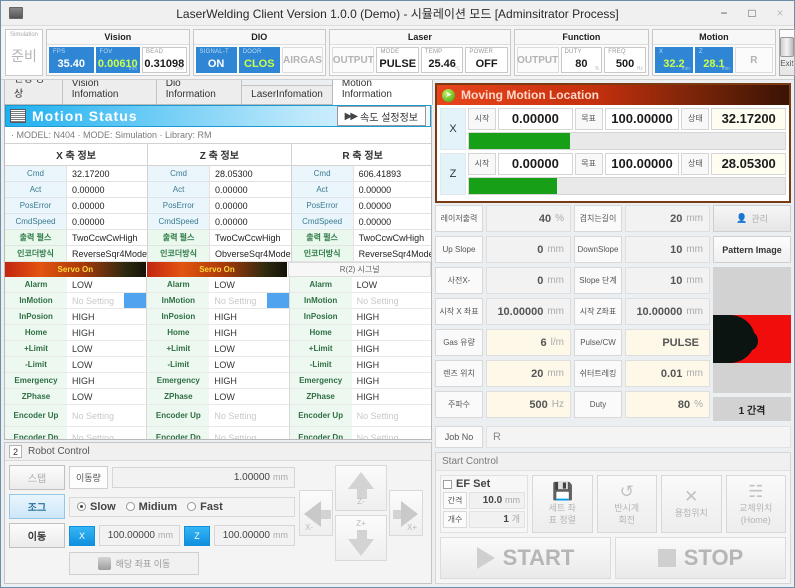 This screenshot has height=588, width=795. I want to click on ef-set-header: EF Set, so click(484, 484).